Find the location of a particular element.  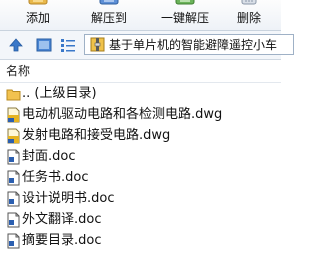

thumbnail-view-icon is located at coordinates (44, 45).